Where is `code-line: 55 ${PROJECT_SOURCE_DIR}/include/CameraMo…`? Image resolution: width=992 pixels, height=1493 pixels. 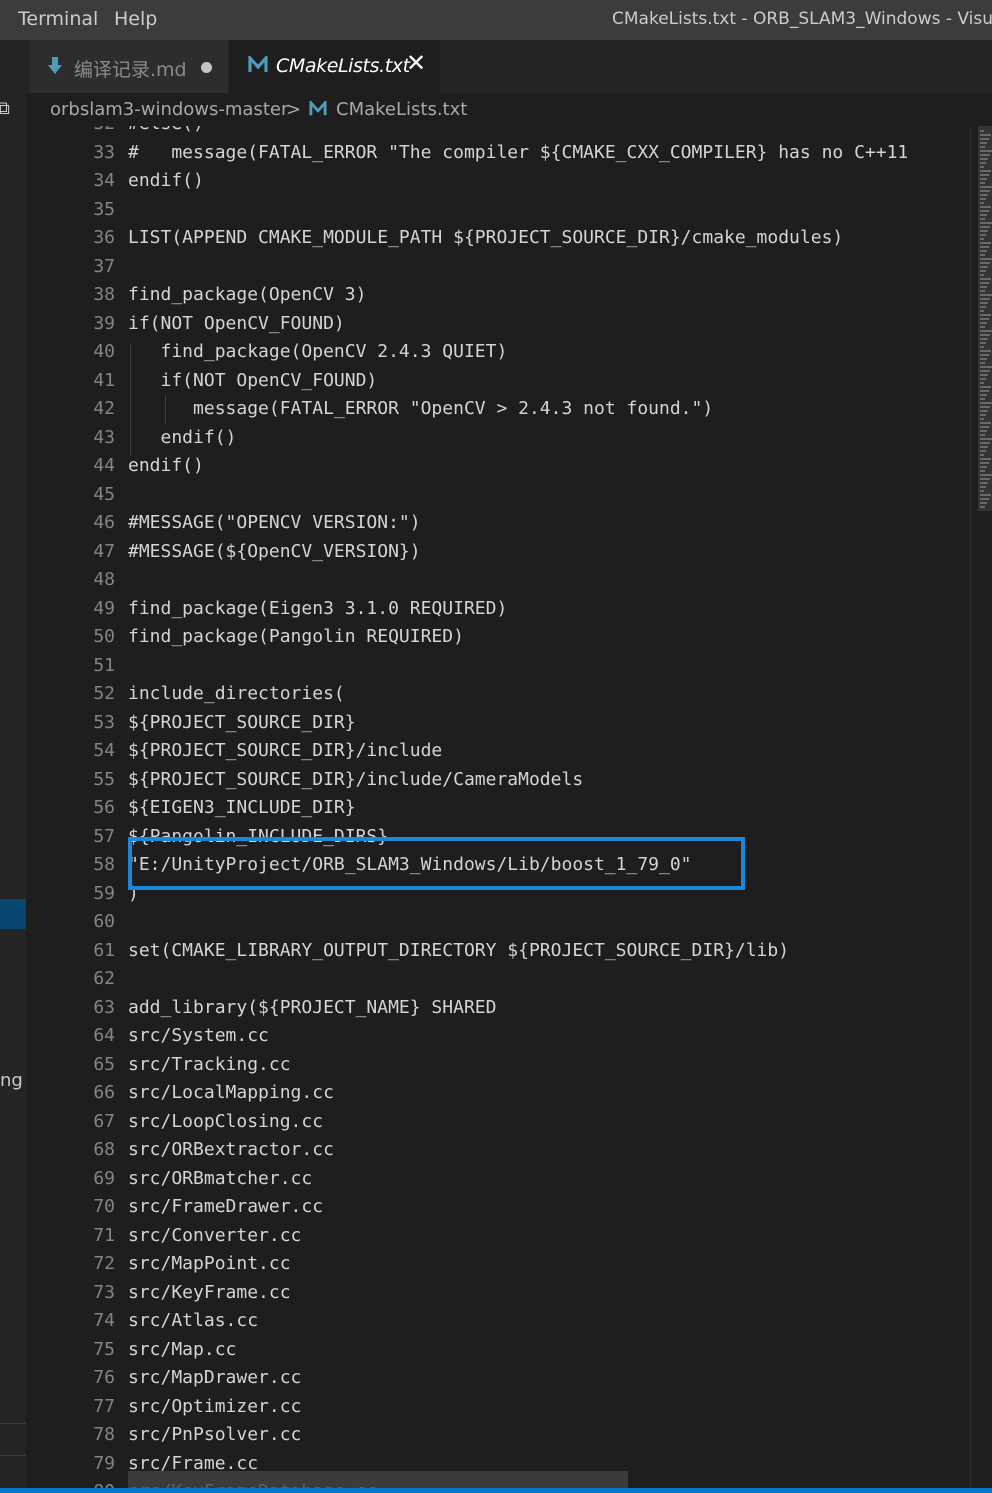
code-line: 55 ${PROJECT_SOURCE_DIR}/include/CameraMo… is located at coordinates (498, 780).